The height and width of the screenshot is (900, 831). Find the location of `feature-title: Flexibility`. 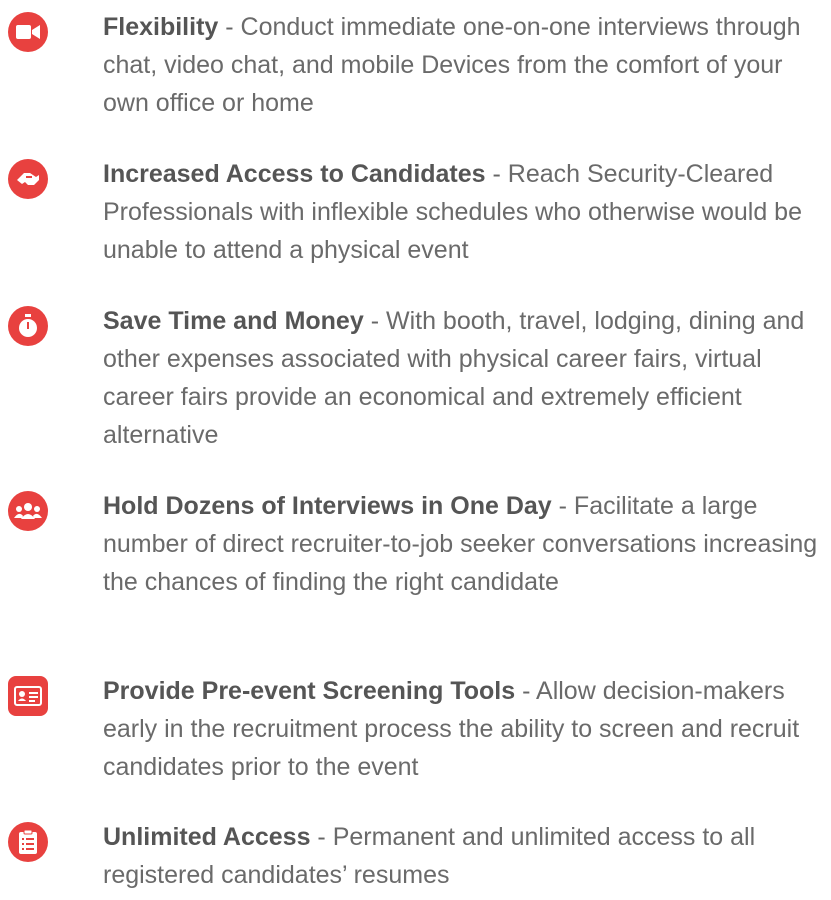

feature-title: Flexibility is located at coordinates (161, 27).